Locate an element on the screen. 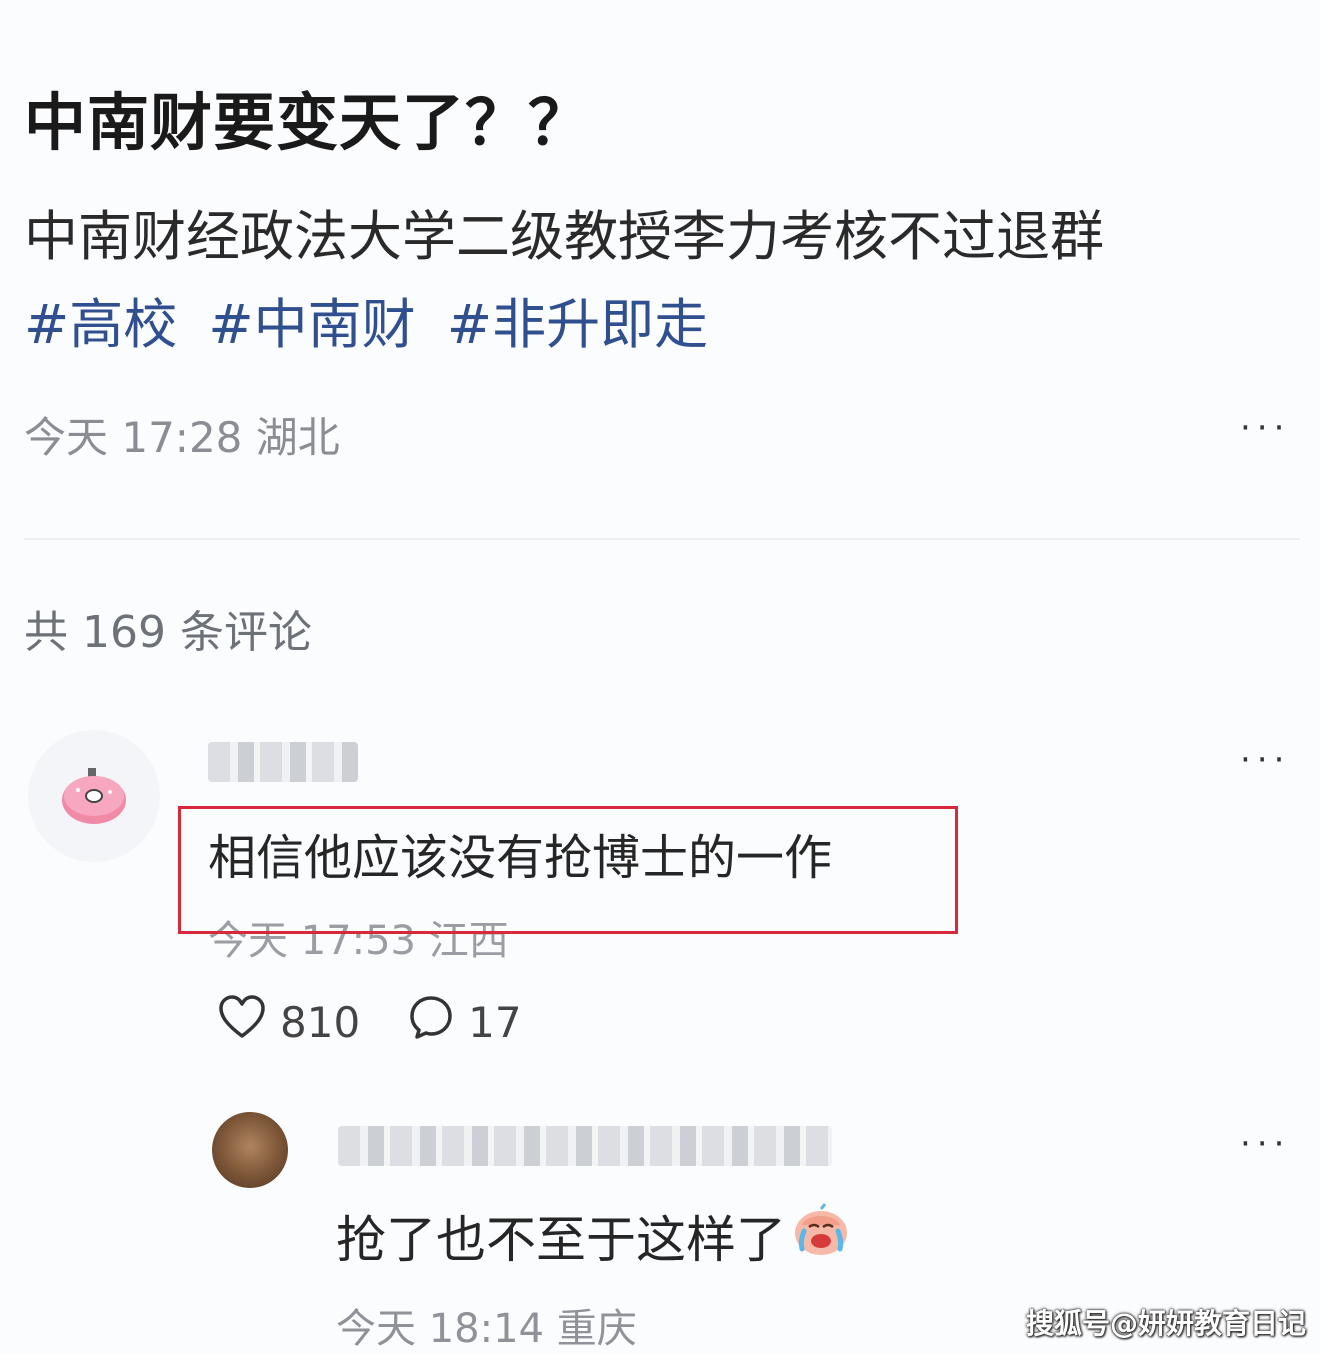  donut-avatar-icon is located at coordinates (94, 796).